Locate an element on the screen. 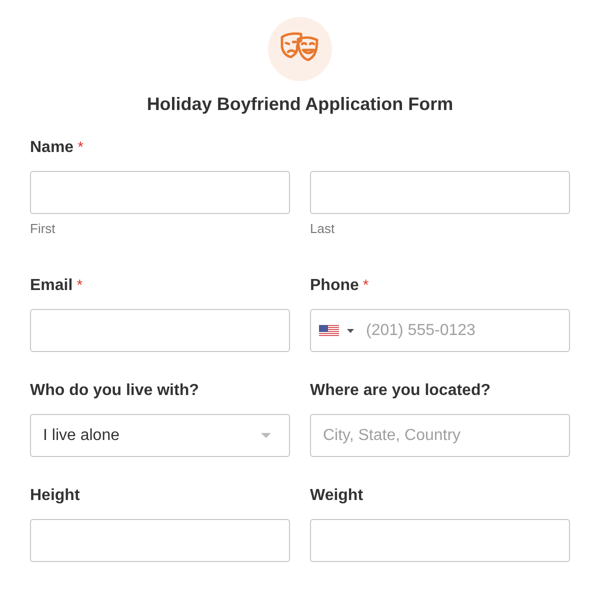  field-label: Name is located at coordinates (52, 148).